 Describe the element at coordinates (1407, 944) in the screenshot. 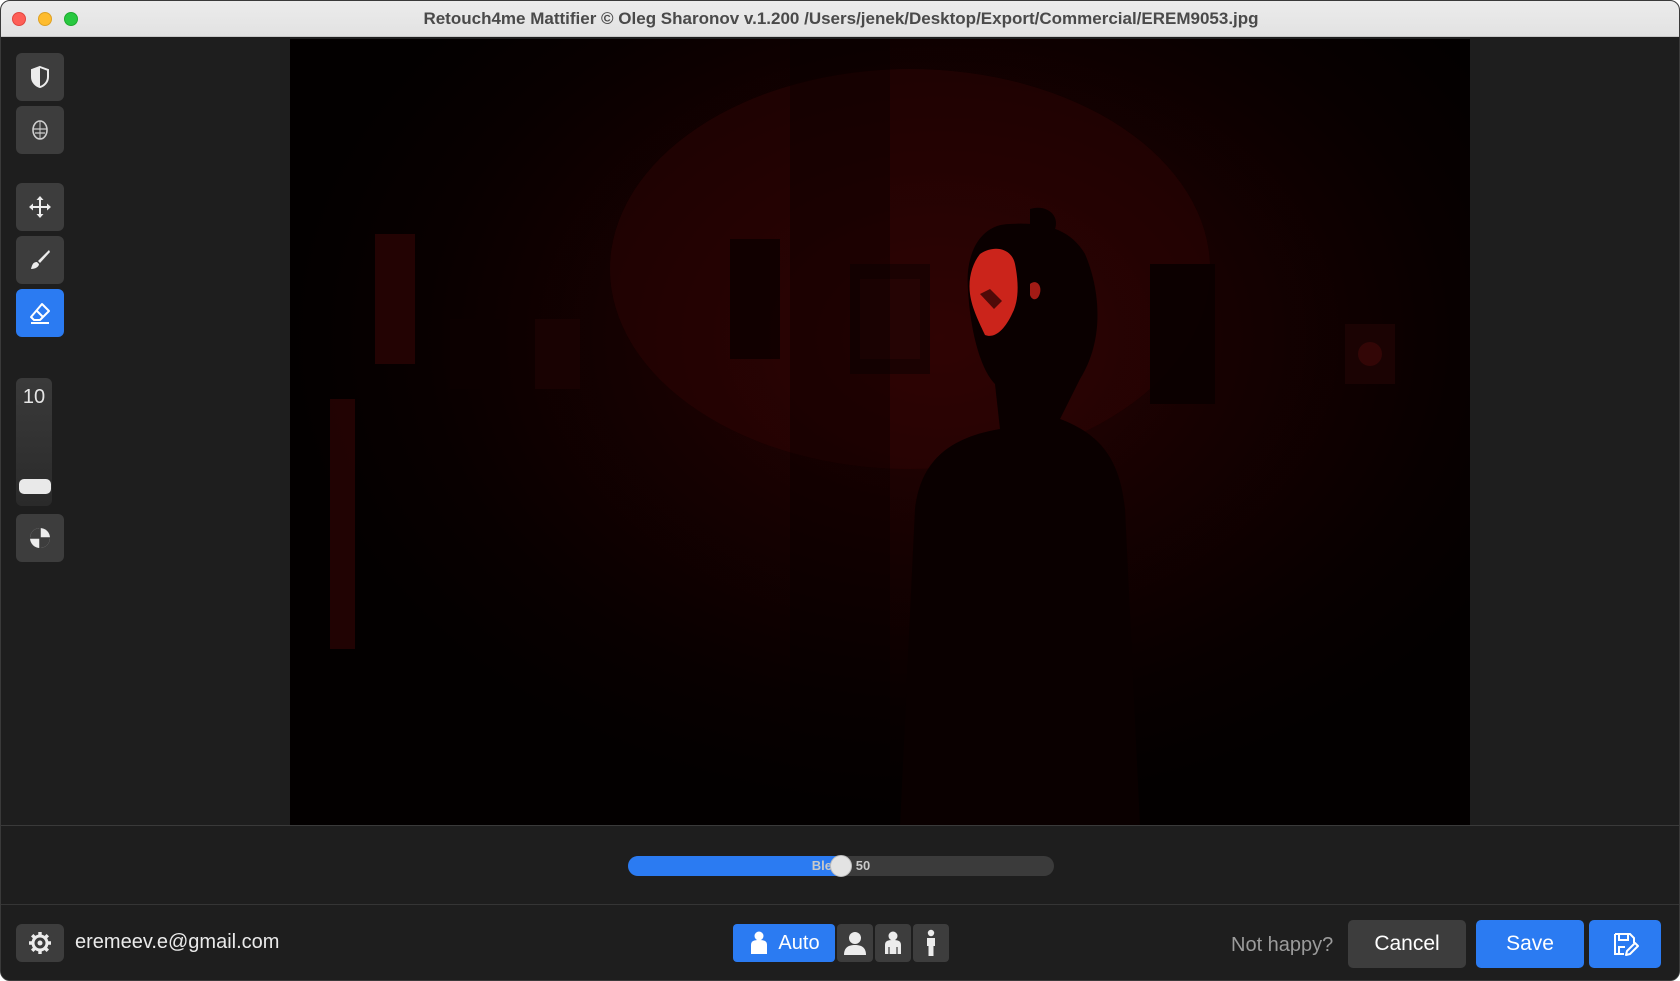

I see `cancel-button: Cancel` at that location.